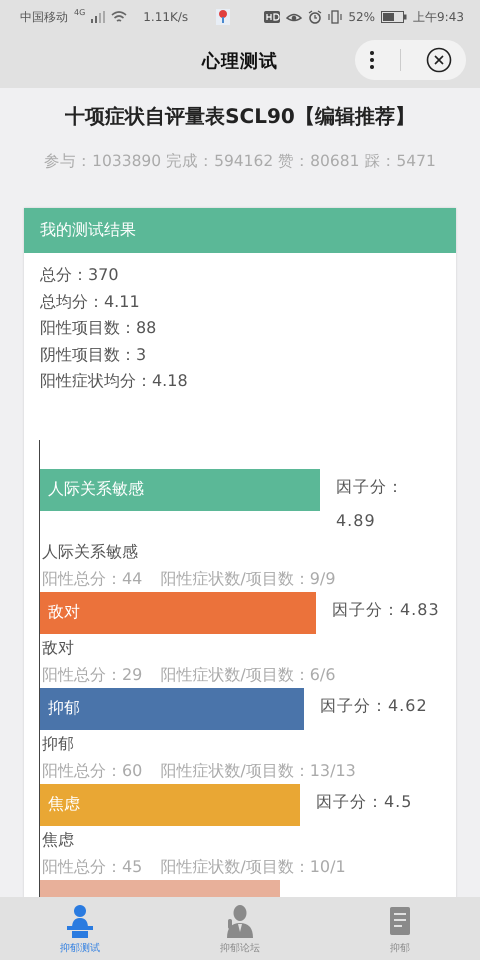 The height and width of the screenshot is (960, 480). Describe the element at coordinates (365, 801) in the screenshot. I see `factor-score: 因子分：4.5` at that location.